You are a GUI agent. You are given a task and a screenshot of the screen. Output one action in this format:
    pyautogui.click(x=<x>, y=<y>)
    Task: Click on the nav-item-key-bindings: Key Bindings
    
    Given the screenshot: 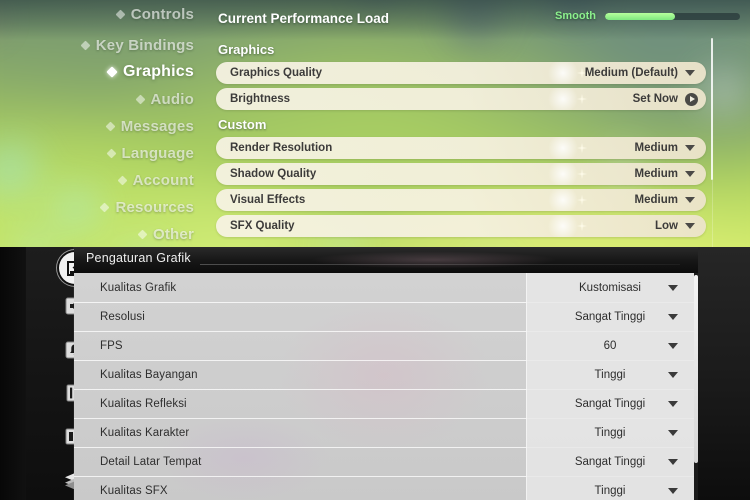 What is the action you would take?
    pyautogui.click(x=100, y=45)
    